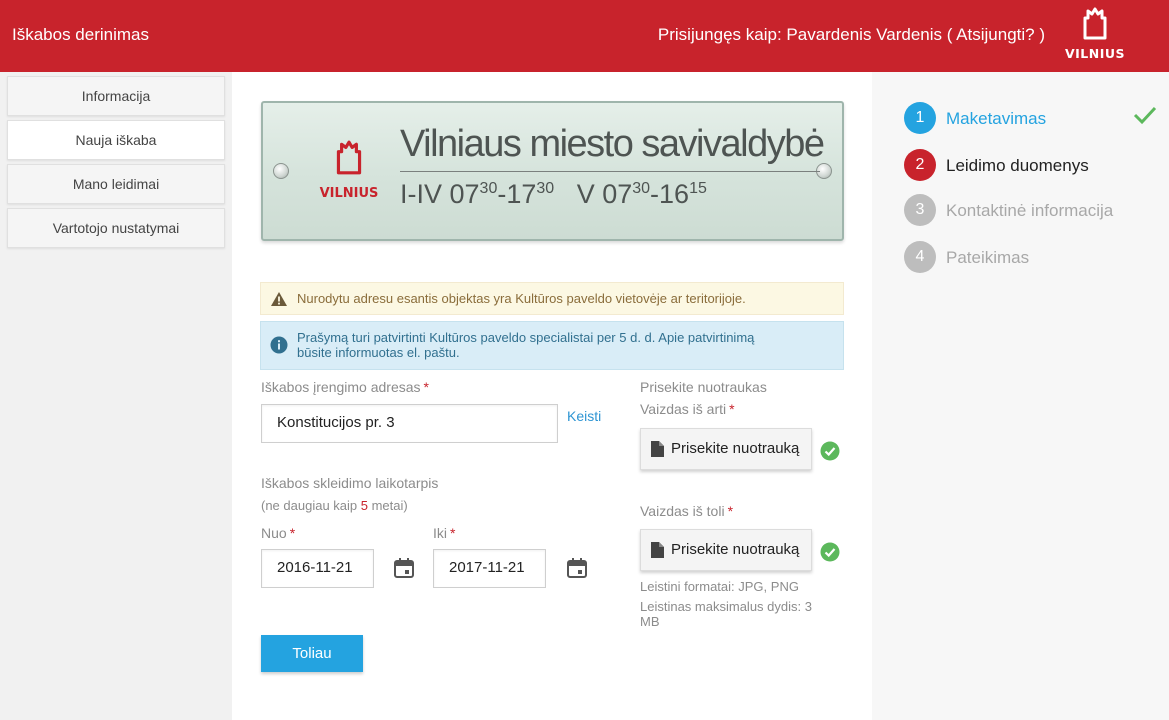 This screenshot has height=720, width=1169. I want to click on size-note-line-2: MB, so click(650, 621).